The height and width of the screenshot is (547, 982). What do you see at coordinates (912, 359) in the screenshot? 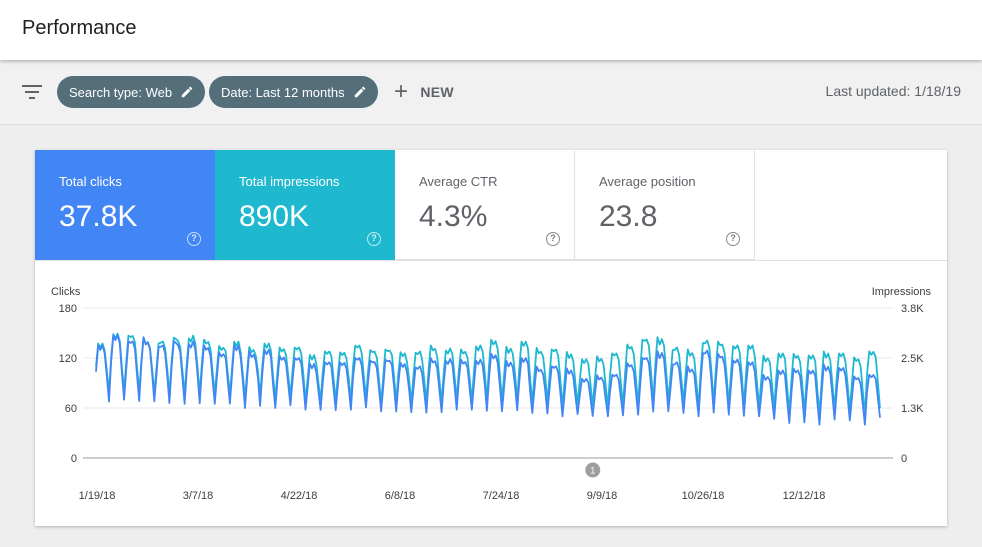
I see `y-right-tick-label: 2.5K` at bounding box center [912, 359].